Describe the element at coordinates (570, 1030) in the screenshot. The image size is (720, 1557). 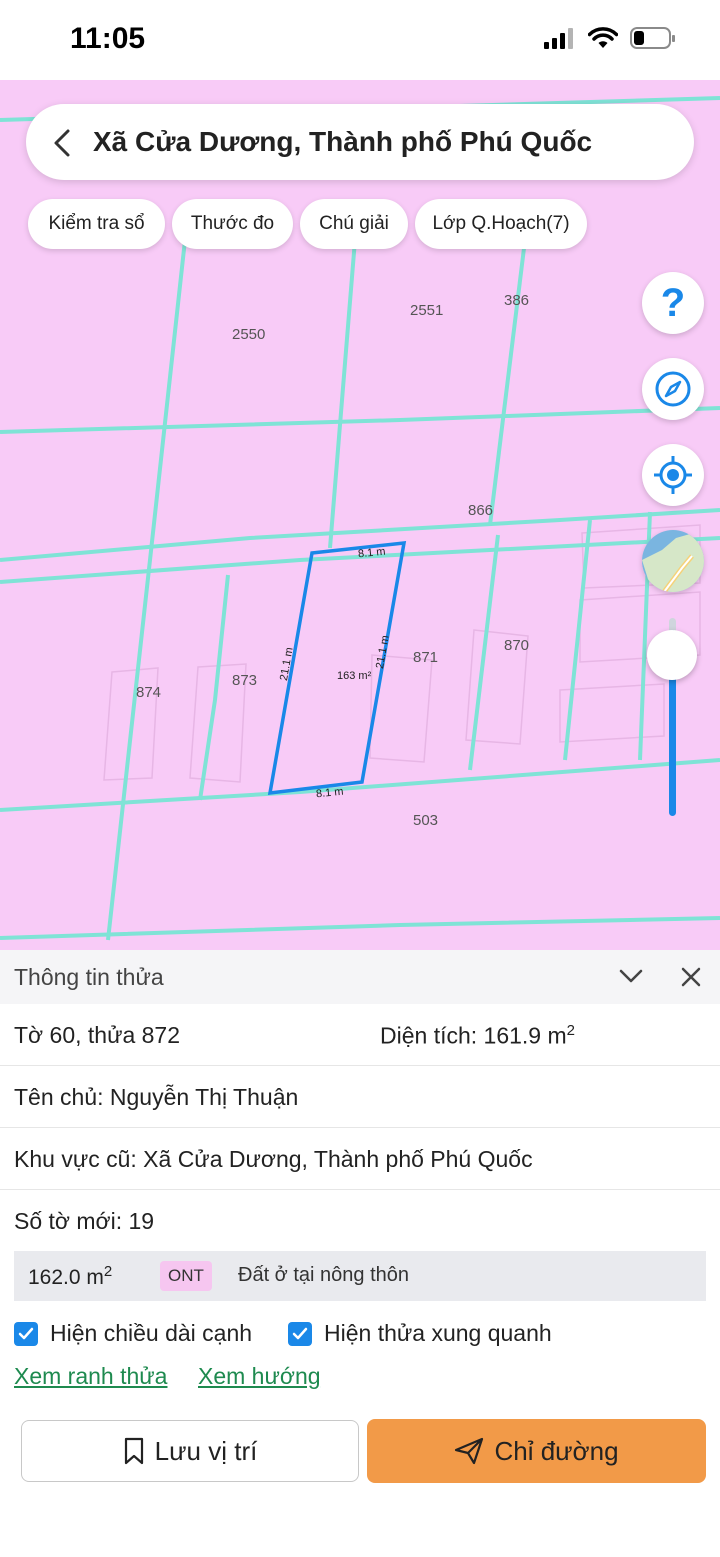
I see `area-unit-superscript: 2` at that location.